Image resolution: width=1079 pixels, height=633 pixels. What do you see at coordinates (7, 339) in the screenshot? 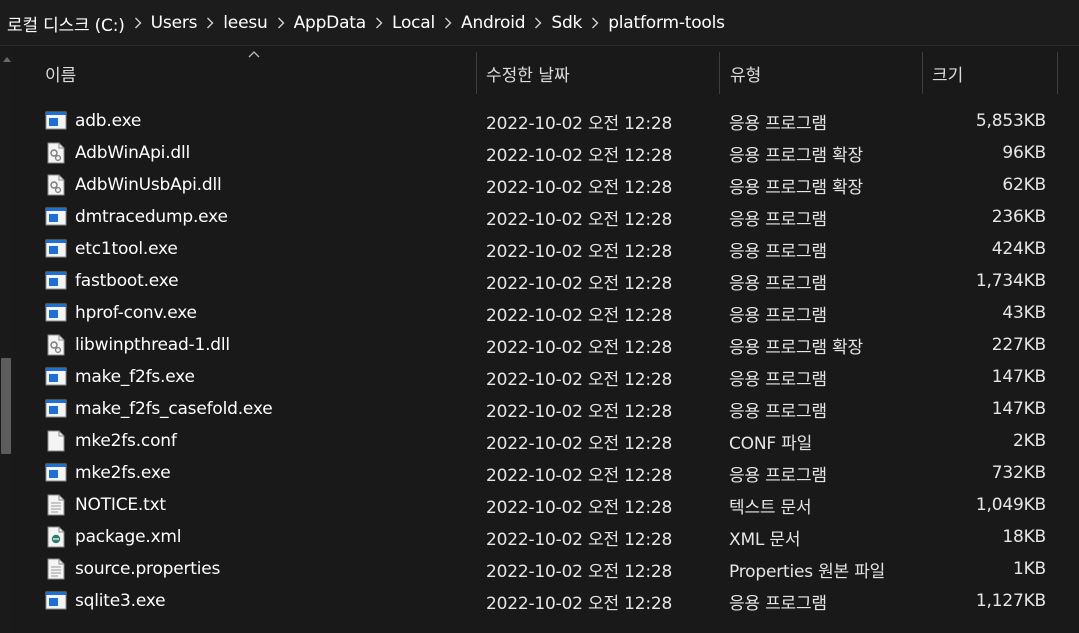
I see `navigation-pane-scrollbar` at bounding box center [7, 339].